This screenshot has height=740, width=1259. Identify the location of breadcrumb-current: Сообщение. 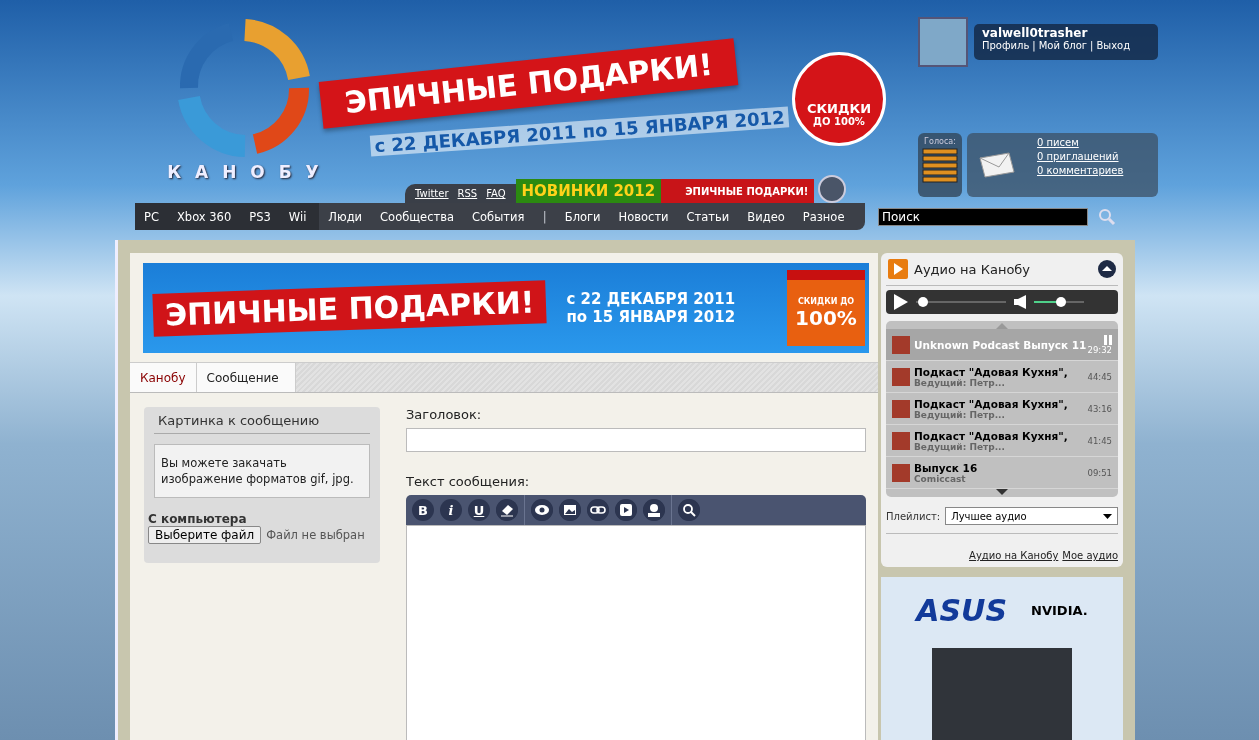
(246, 377).